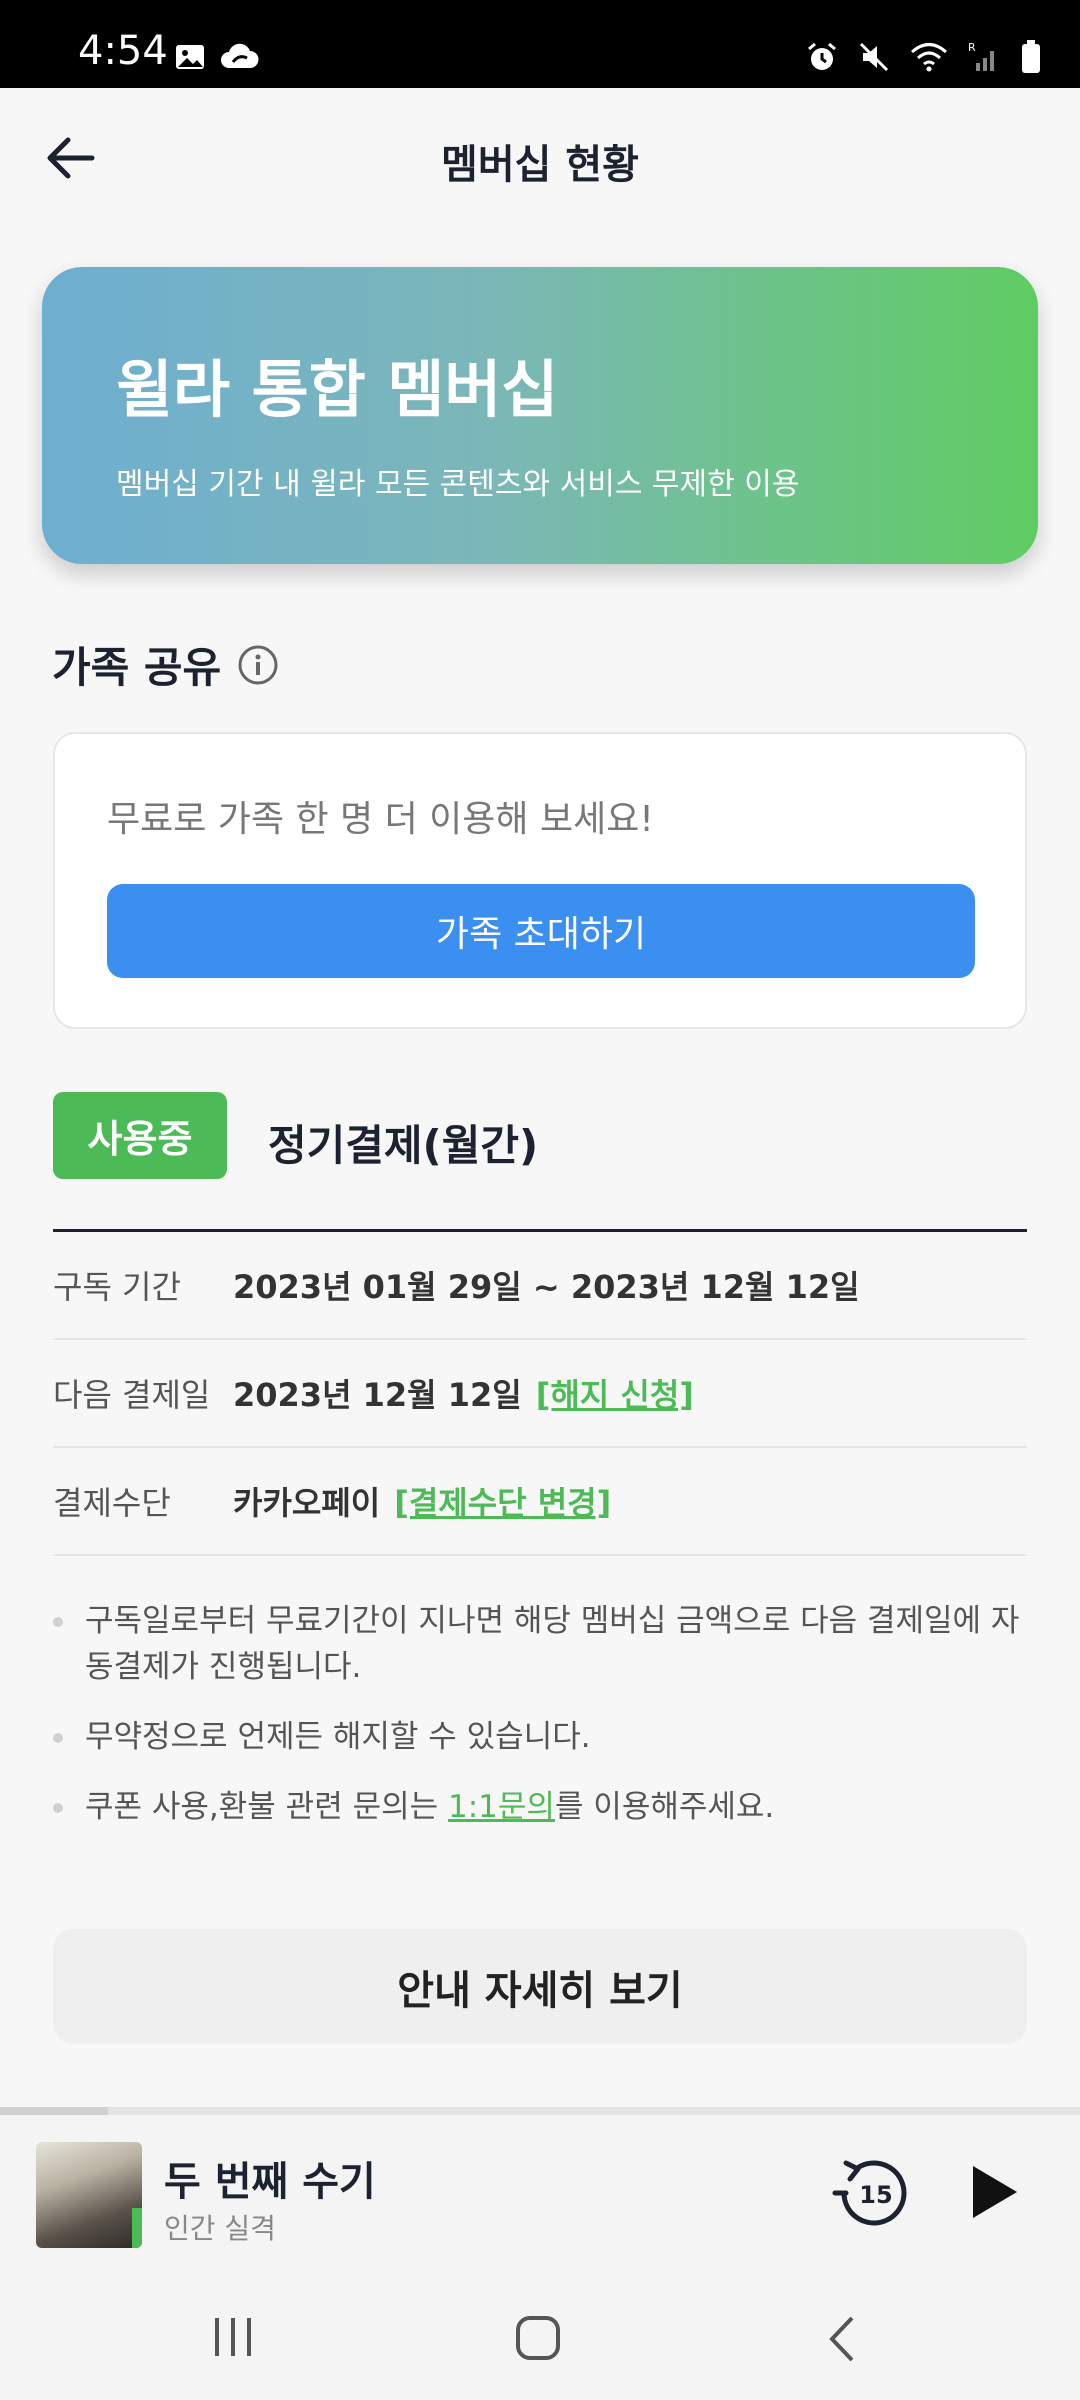  What do you see at coordinates (502, 1501) in the screenshot?
I see `change-payment-link: [결제수단 변경]` at bounding box center [502, 1501].